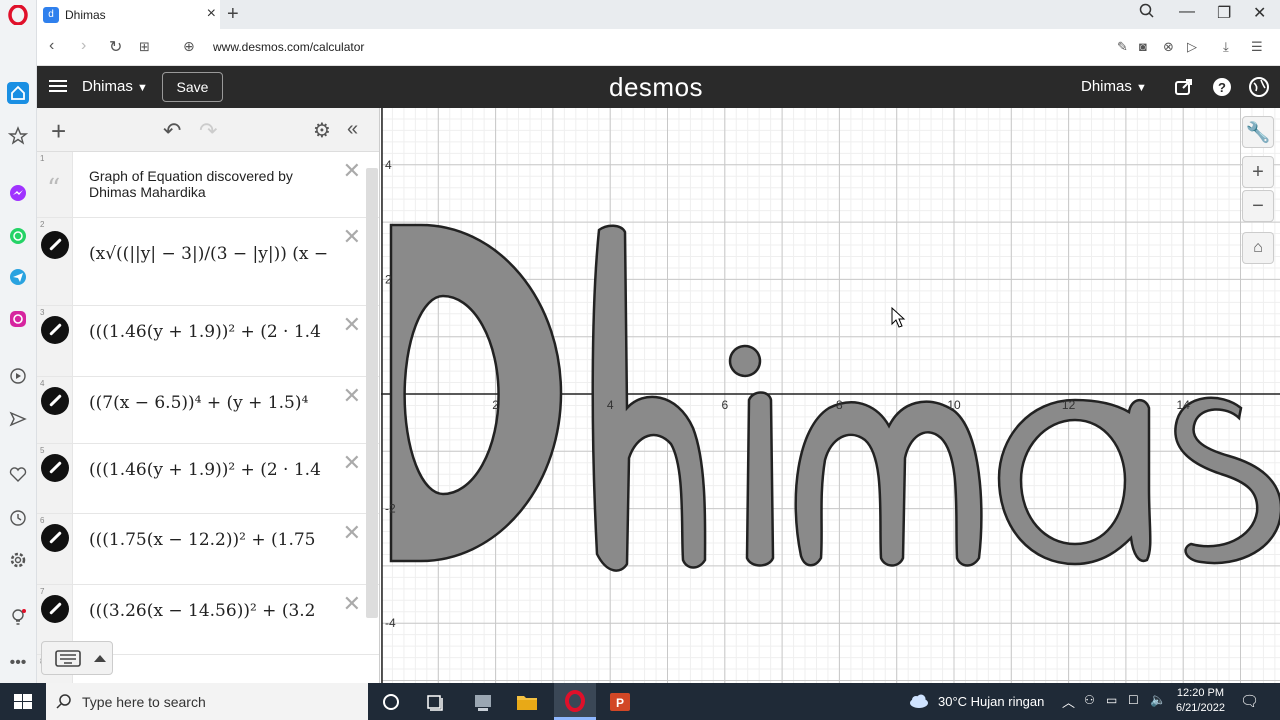 The width and height of the screenshot is (1280, 720). What do you see at coordinates (527, 702) in the screenshot?
I see `file-explorer-icon` at bounding box center [527, 702].